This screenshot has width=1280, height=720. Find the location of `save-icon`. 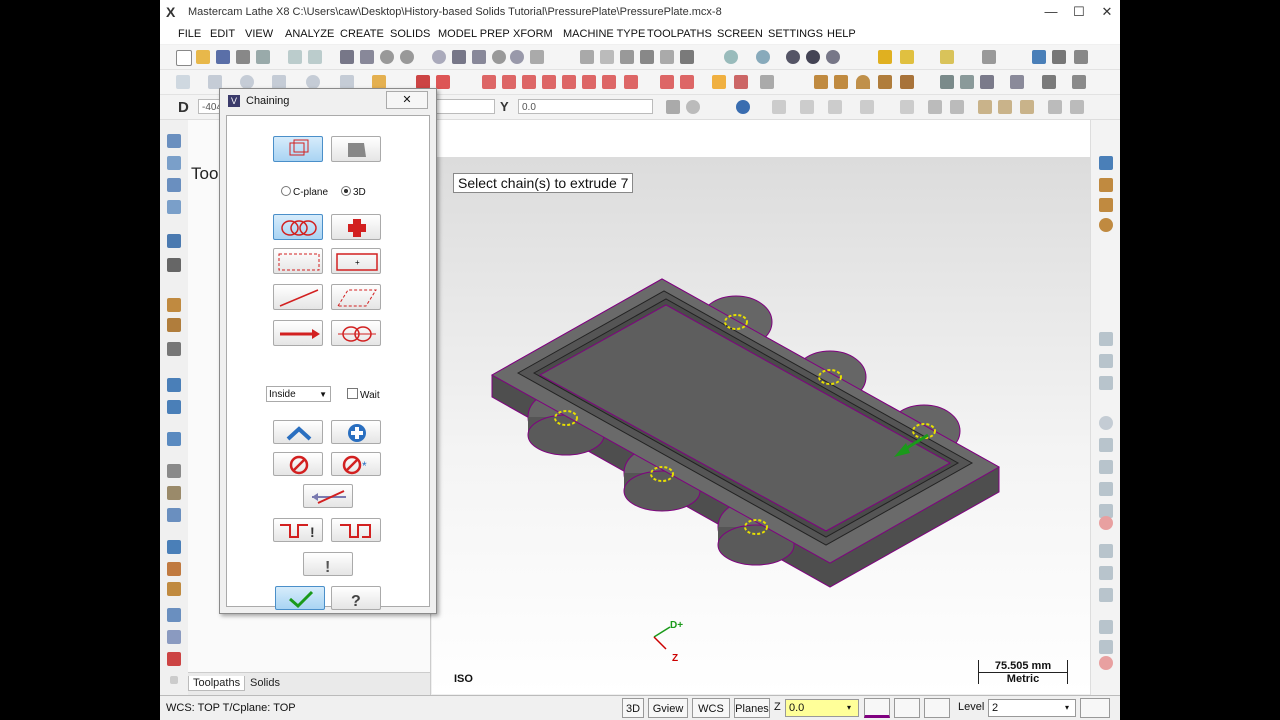

save-icon is located at coordinates (223, 57).